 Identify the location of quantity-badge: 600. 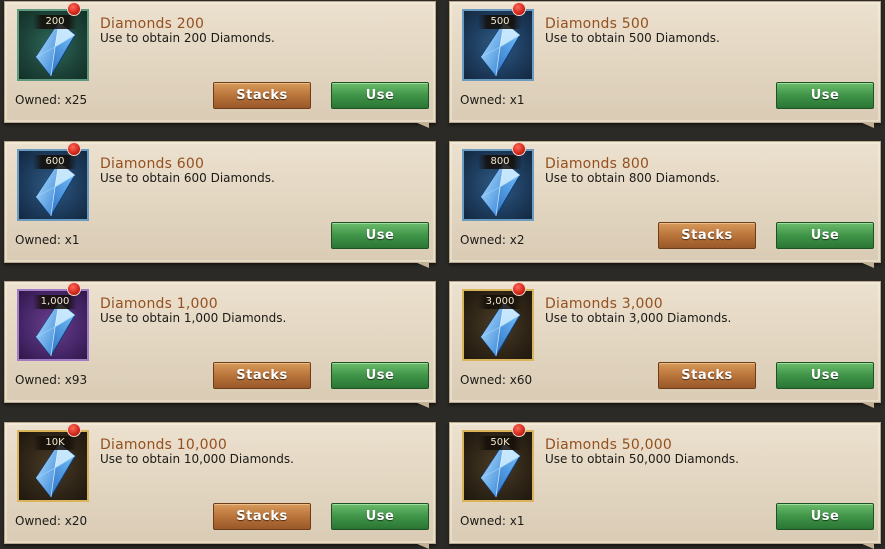
(55, 162).